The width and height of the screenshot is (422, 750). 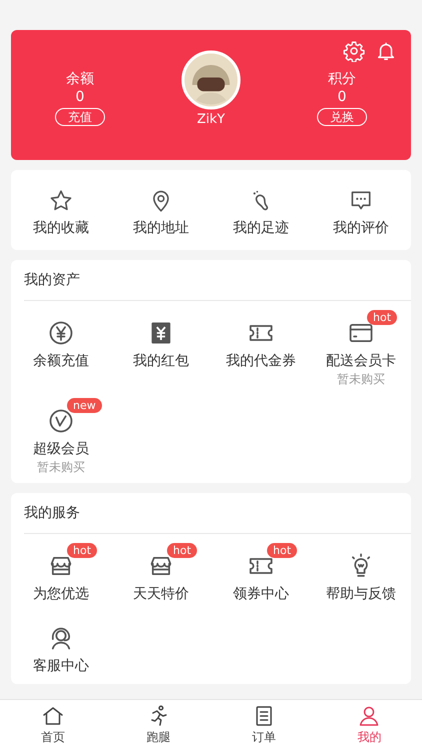 What do you see at coordinates (361, 228) in the screenshot?
I see `link-label: 我的评价` at bounding box center [361, 228].